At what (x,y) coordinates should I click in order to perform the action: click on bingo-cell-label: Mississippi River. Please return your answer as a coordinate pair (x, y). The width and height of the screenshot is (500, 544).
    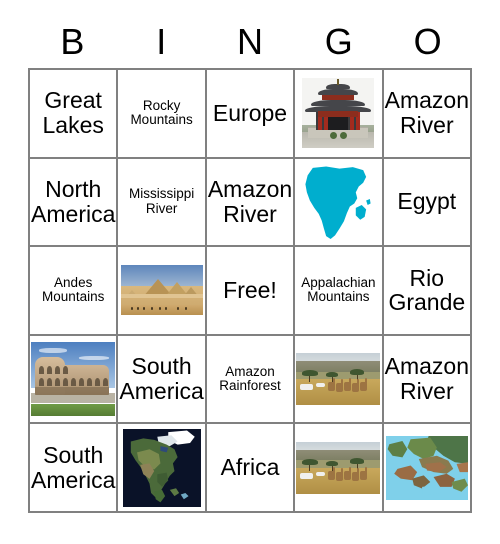
    Looking at the image, I should click on (161, 201).